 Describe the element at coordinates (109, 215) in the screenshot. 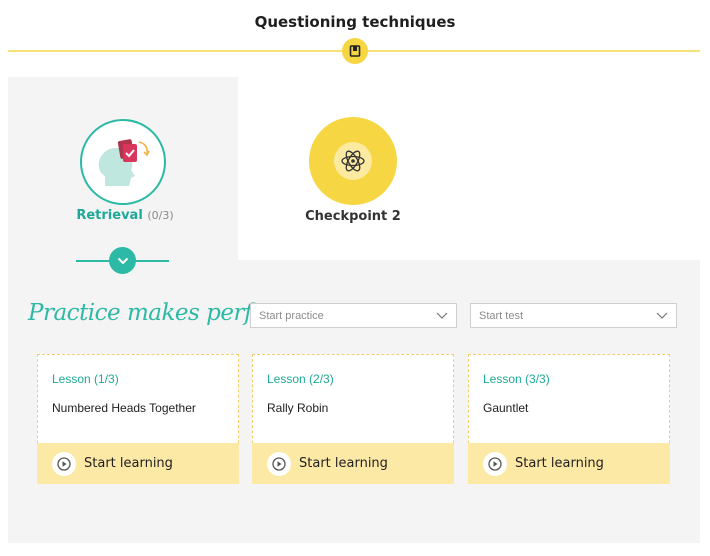

I see `retrieval-title: Retrieval` at that location.